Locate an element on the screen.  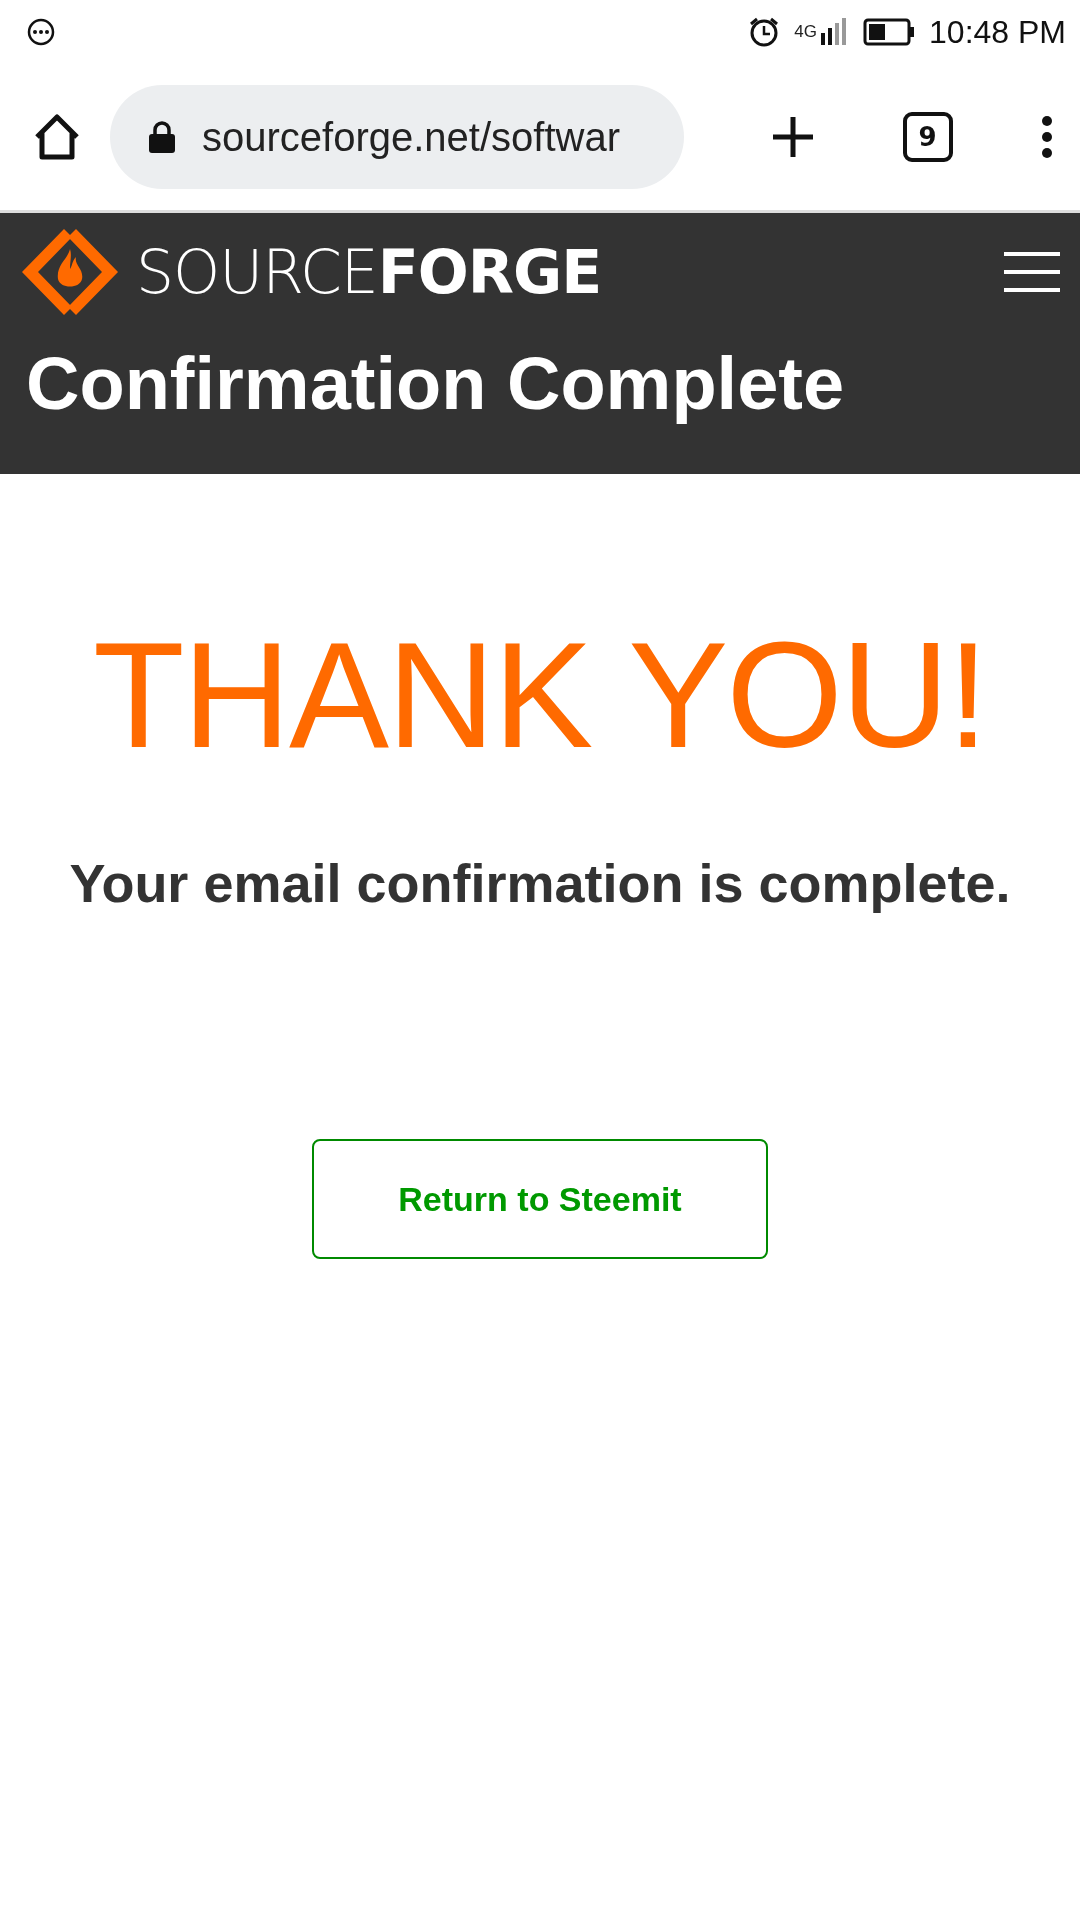
address-bar: sourceforge.net/softwar is located at coordinates (397, 137).